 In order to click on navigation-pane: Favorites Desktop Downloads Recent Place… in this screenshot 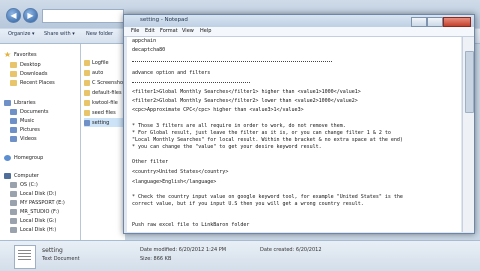, I will do `click(40, 142)`.